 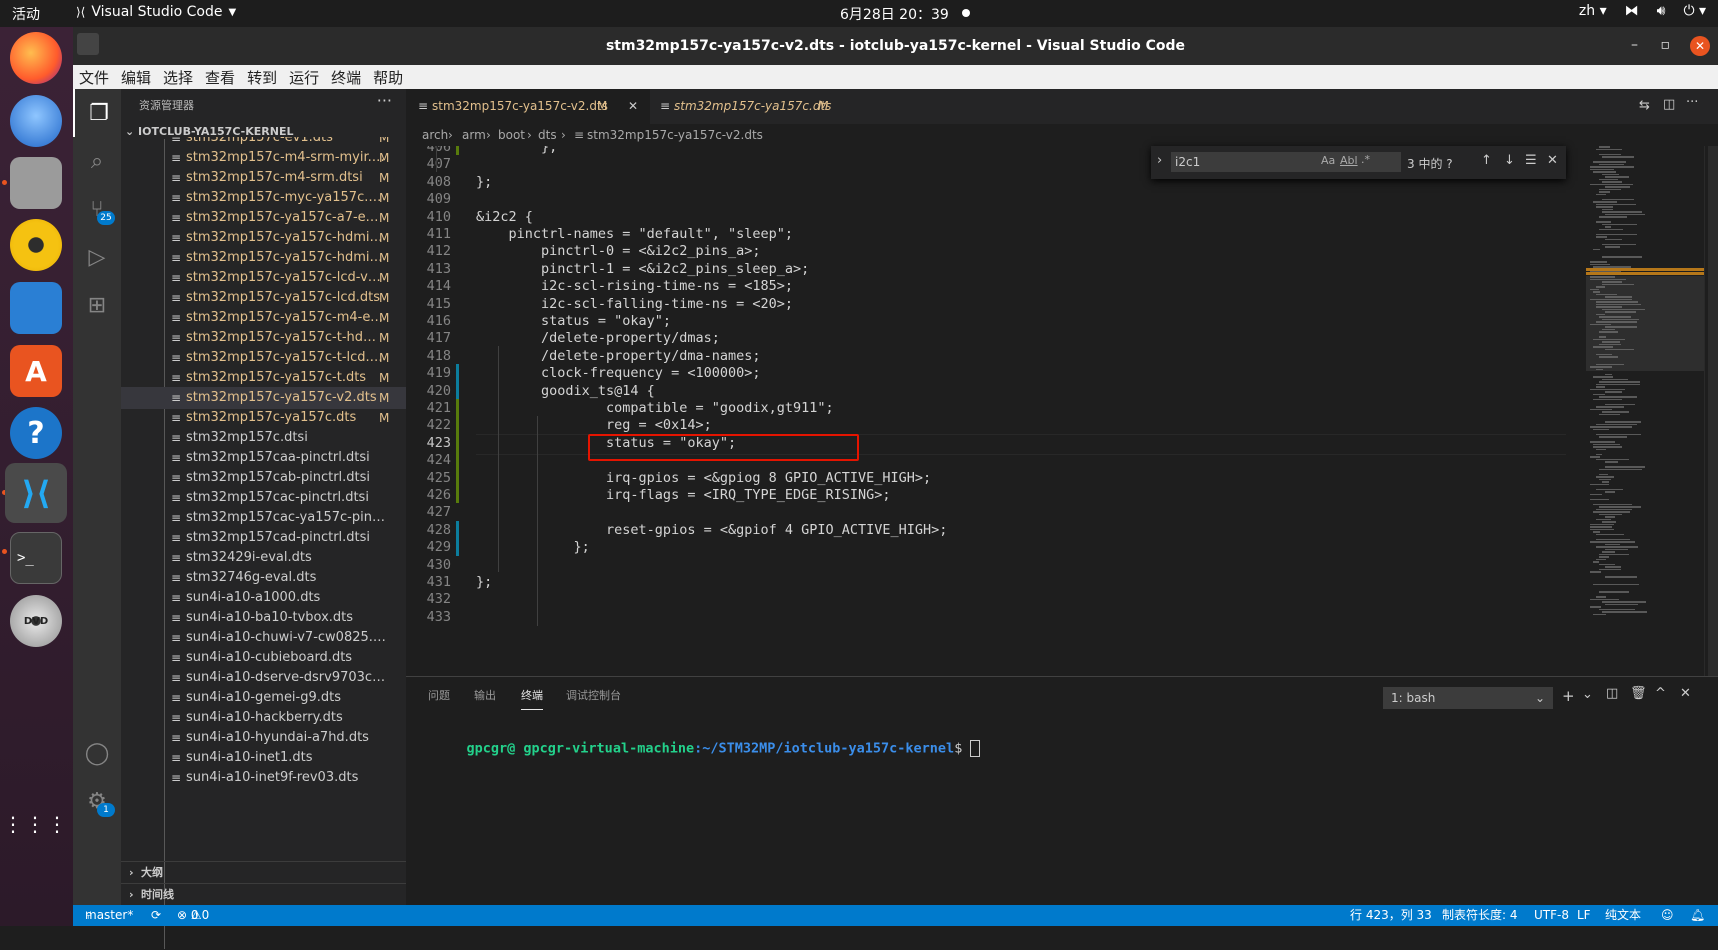 What do you see at coordinates (1568, 696) in the screenshot?
I see `new-terminal-icon: +` at bounding box center [1568, 696].